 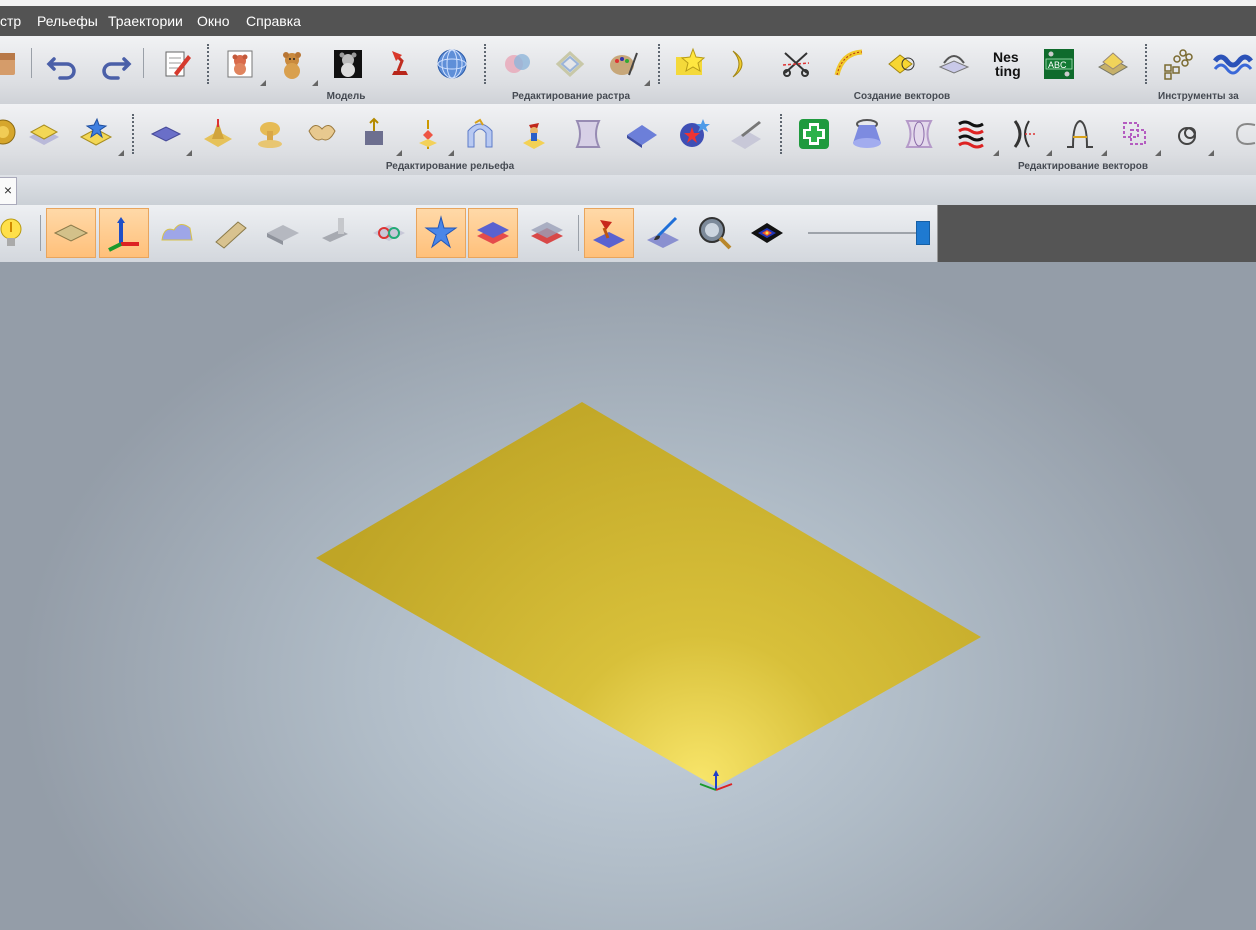 I want to click on scissors-vector-icon, so click(x=796, y=64).